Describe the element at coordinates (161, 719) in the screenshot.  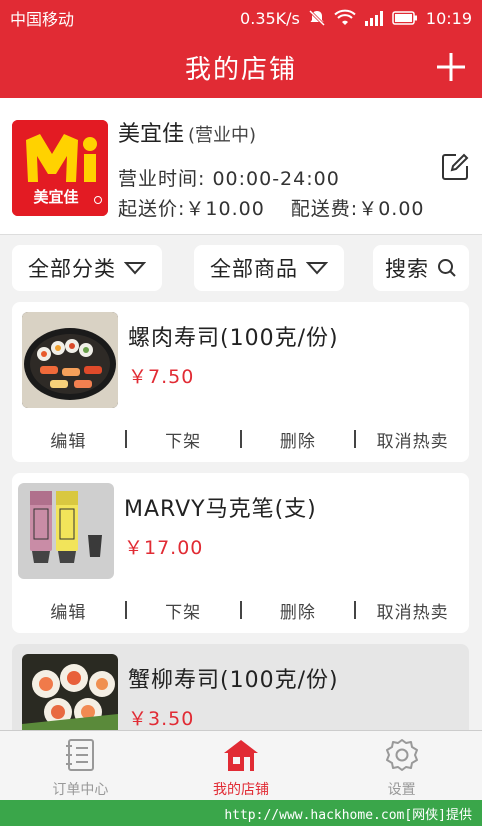
I see `product-price: ￥3.50` at that location.